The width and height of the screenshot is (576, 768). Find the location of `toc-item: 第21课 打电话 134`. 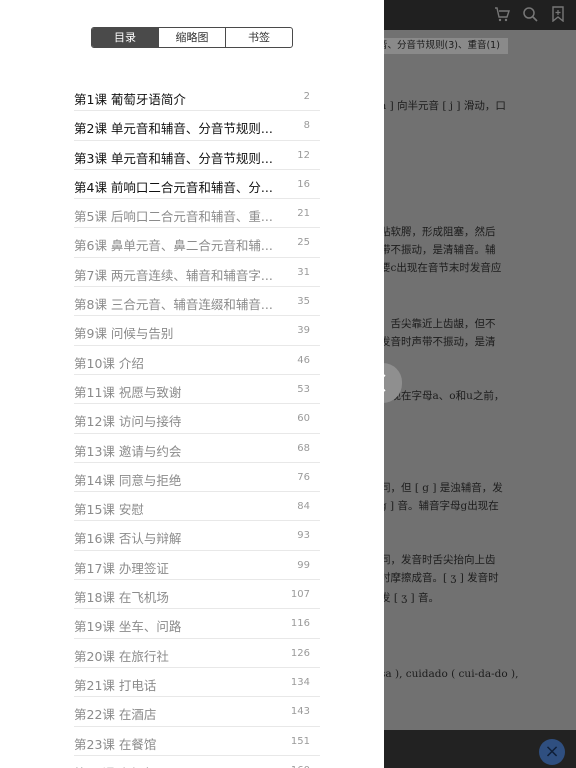

toc-item: 第21课 打电话 134 is located at coordinates (197, 683).